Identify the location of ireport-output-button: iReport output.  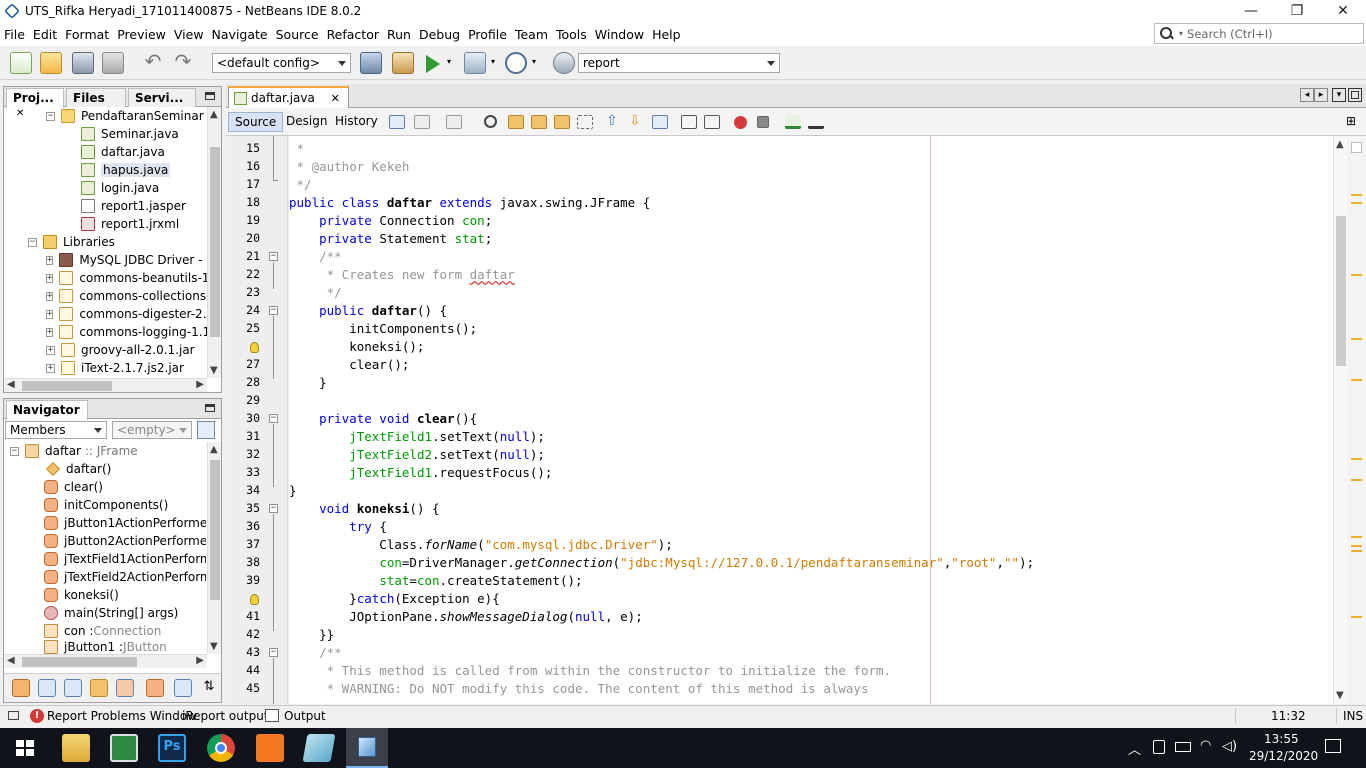
(225, 716).